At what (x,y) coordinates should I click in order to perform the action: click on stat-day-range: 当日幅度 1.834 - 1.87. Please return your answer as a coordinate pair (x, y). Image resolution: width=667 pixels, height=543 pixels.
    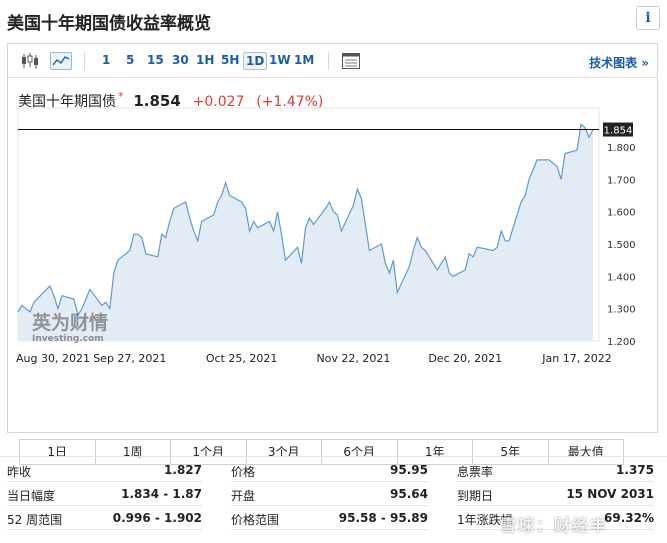
    Looking at the image, I should click on (104, 494).